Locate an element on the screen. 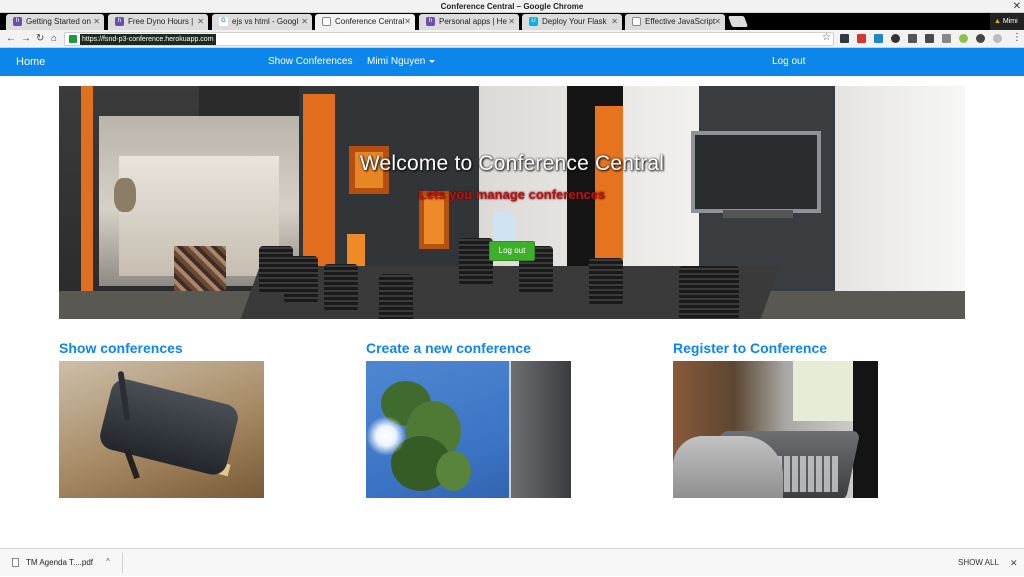  download-item: TM Agenda T....pdf is located at coordinates (59, 563).